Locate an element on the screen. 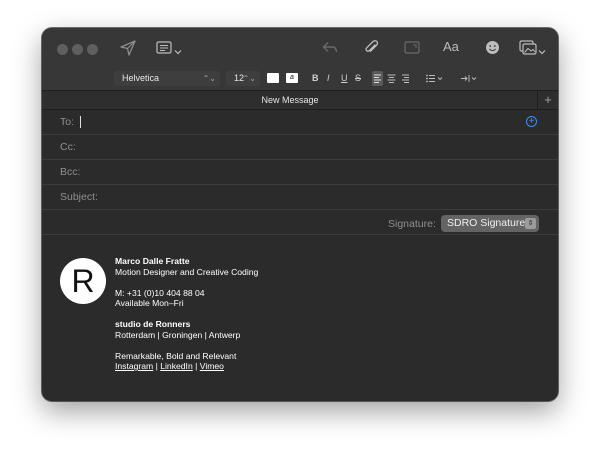 Image resolution: width=600 pixels, height=457 pixels. to-label: To: is located at coordinates (67, 122).